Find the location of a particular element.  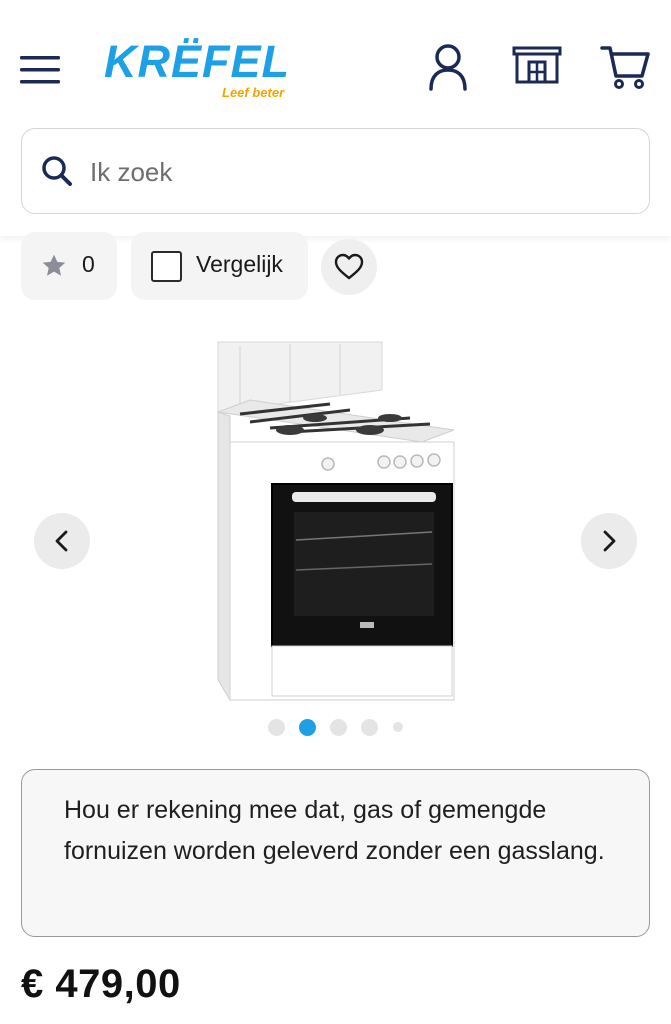

compare-toggle: Vergelijk is located at coordinates (219, 266).